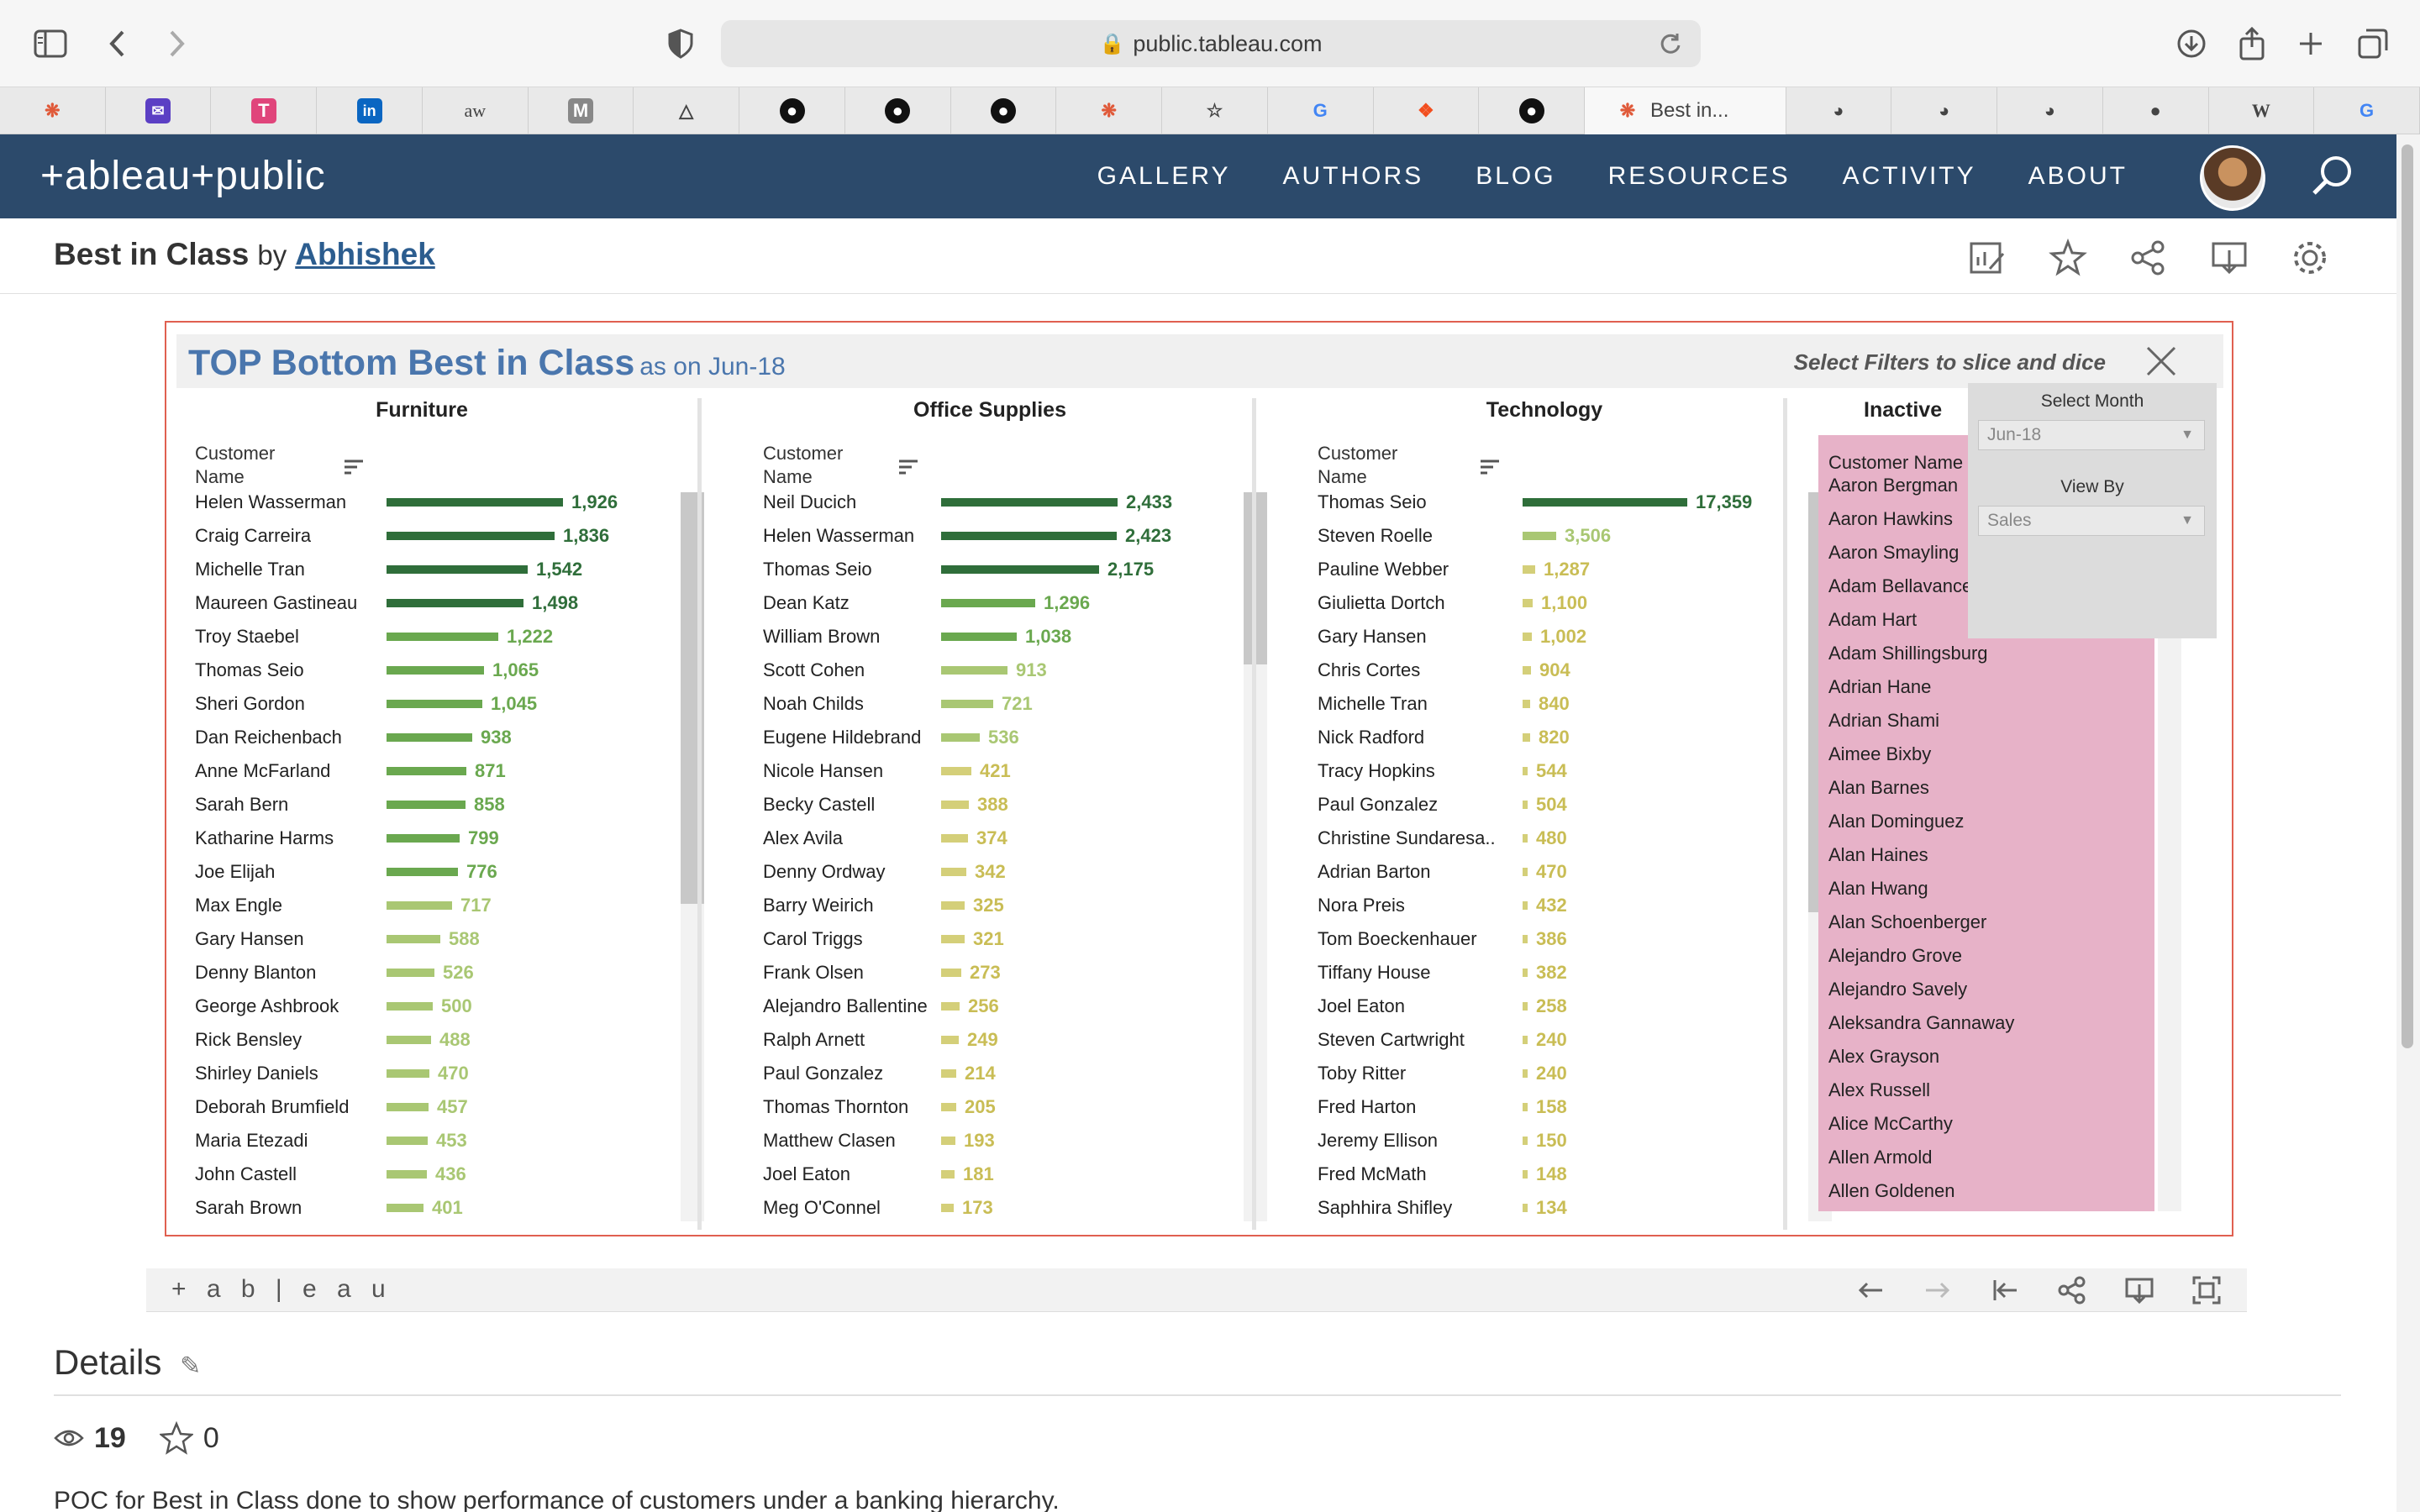 Image resolution: width=2420 pixels, height=1512 pixels. Describe the element at coordinates (848, 973) in the screenshot. I see `table-row: Frank Olsen` at that location.